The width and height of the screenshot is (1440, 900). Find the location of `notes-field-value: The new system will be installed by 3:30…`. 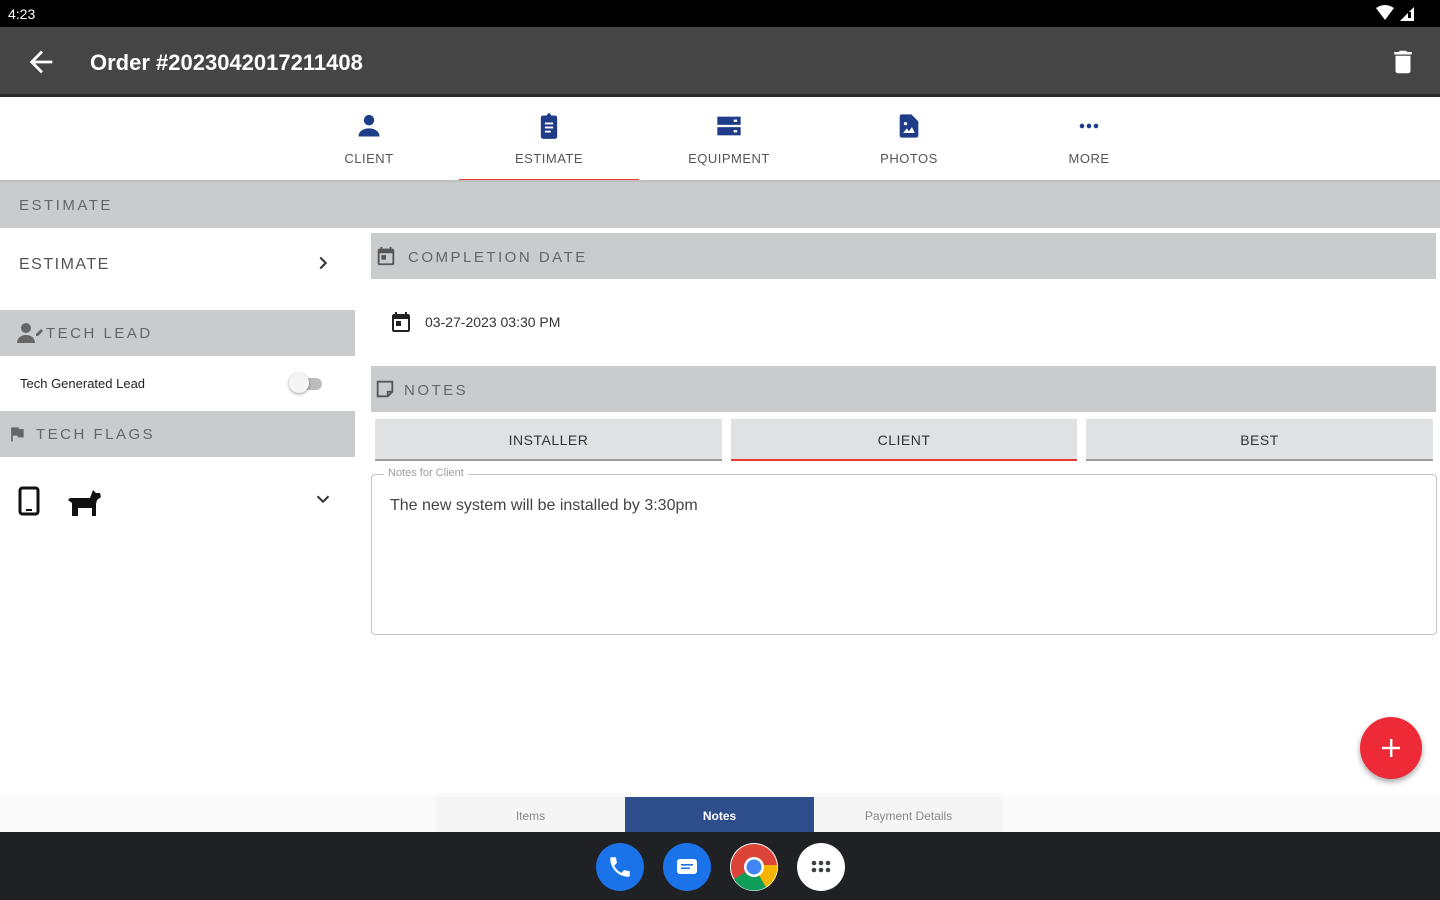

notes-field-value: The new system will be installed by 3:30… is located at coordinates (544, 506).